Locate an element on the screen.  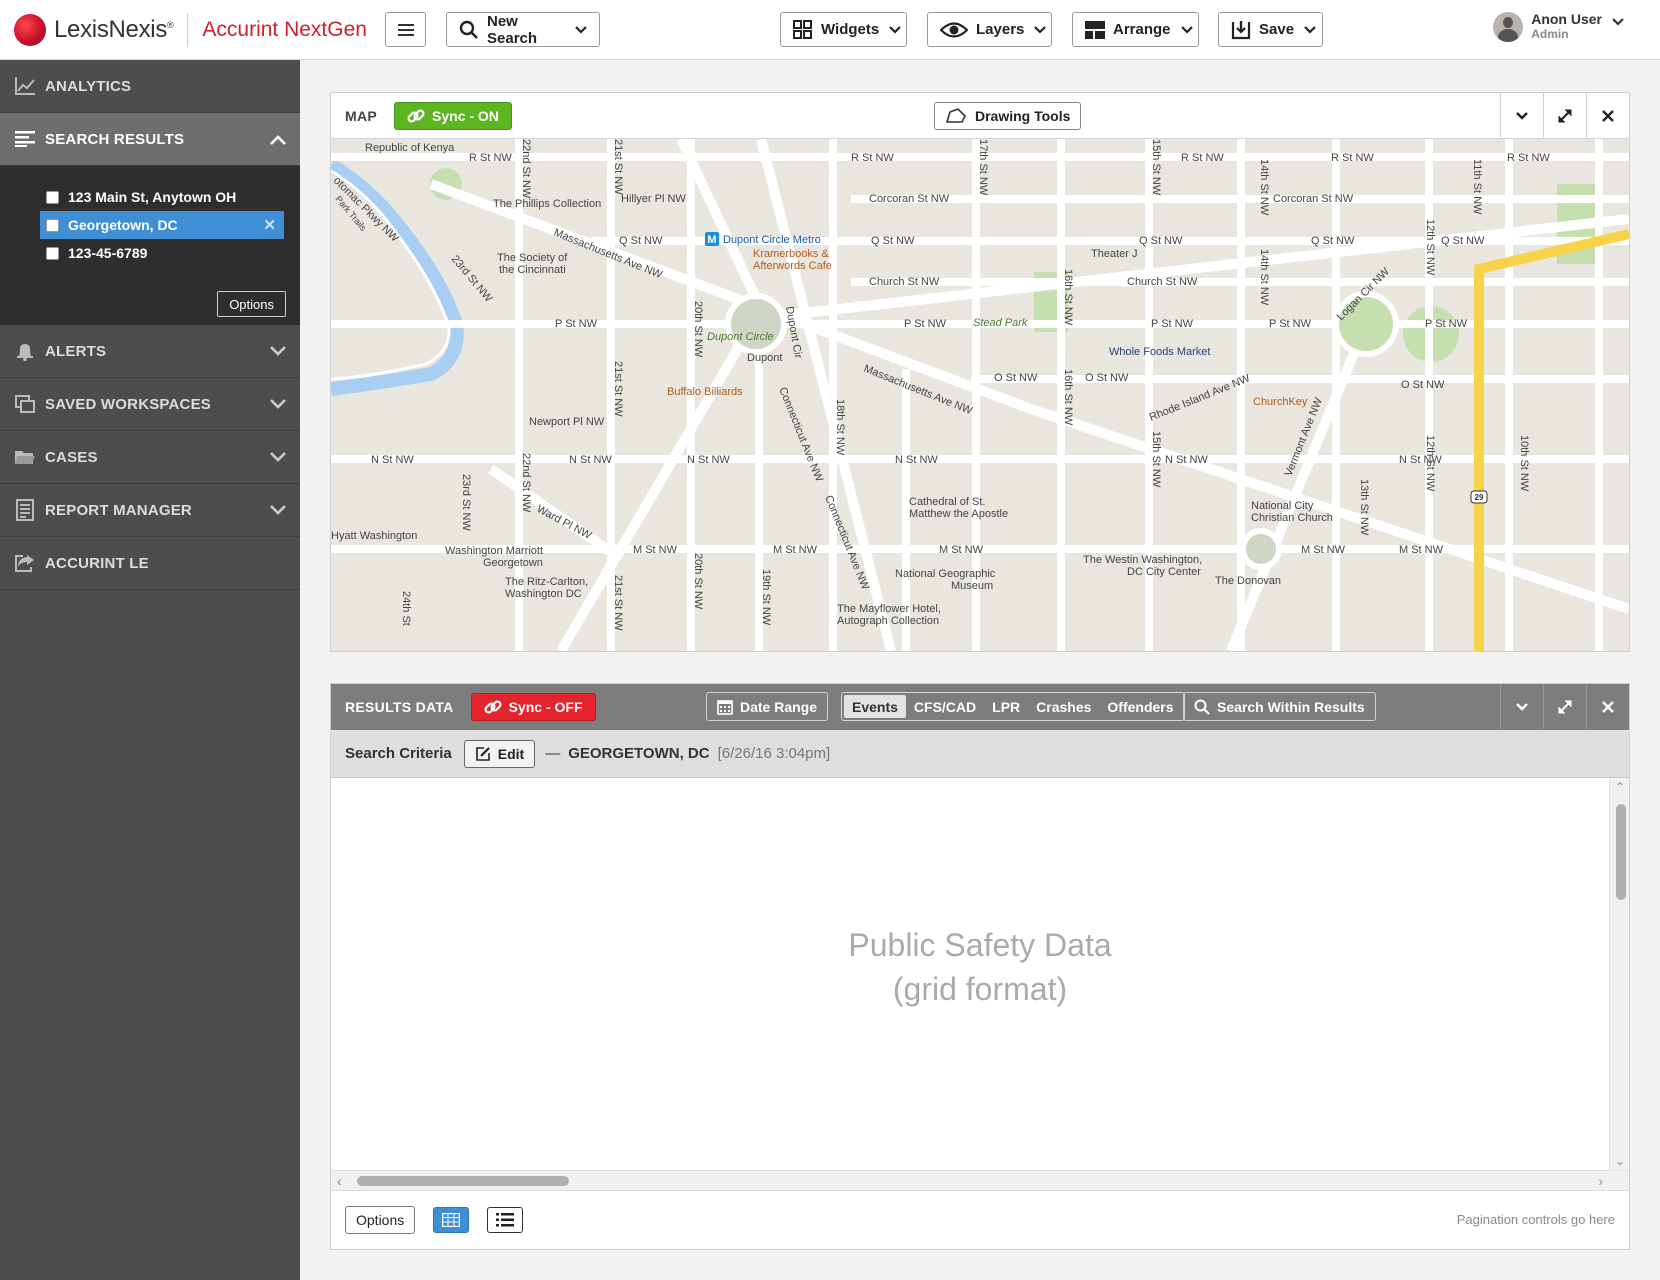
place-label: The Phillips Collection is located at coordinates (547, 204).